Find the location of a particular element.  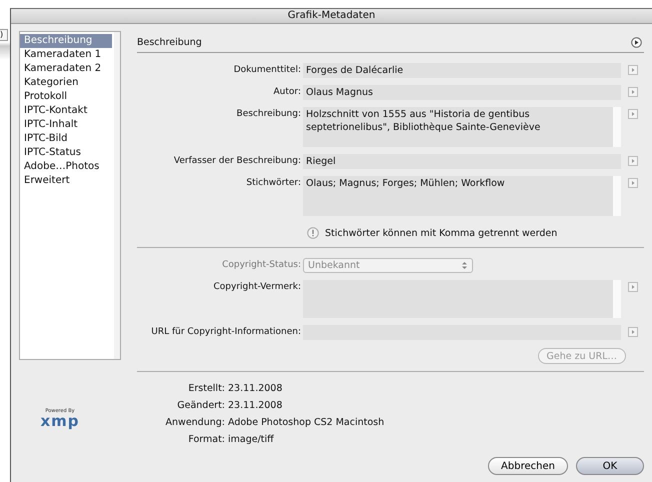

sidebar-item: Adobe…Photos is located at coordinates (66, 167).